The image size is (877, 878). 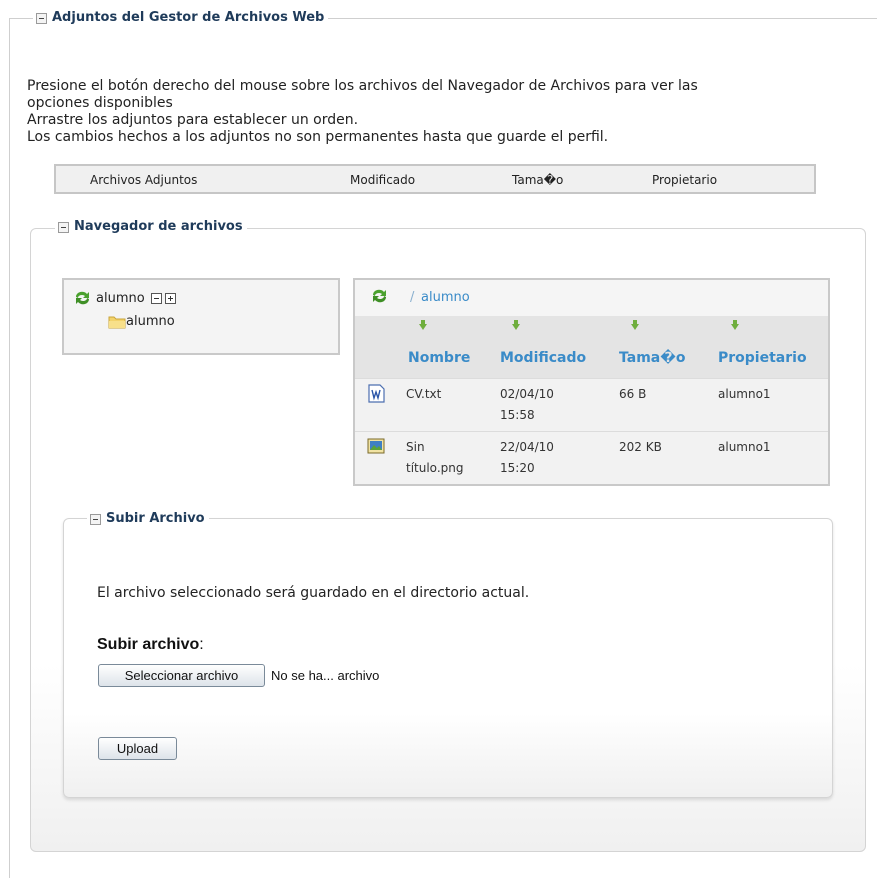 What do you see at coordinates (188, 17) in the screenshot?
I see `attachments-legend-text: Adjuntos del Gestor de Archivos Web` at bounding box center [188, 17].